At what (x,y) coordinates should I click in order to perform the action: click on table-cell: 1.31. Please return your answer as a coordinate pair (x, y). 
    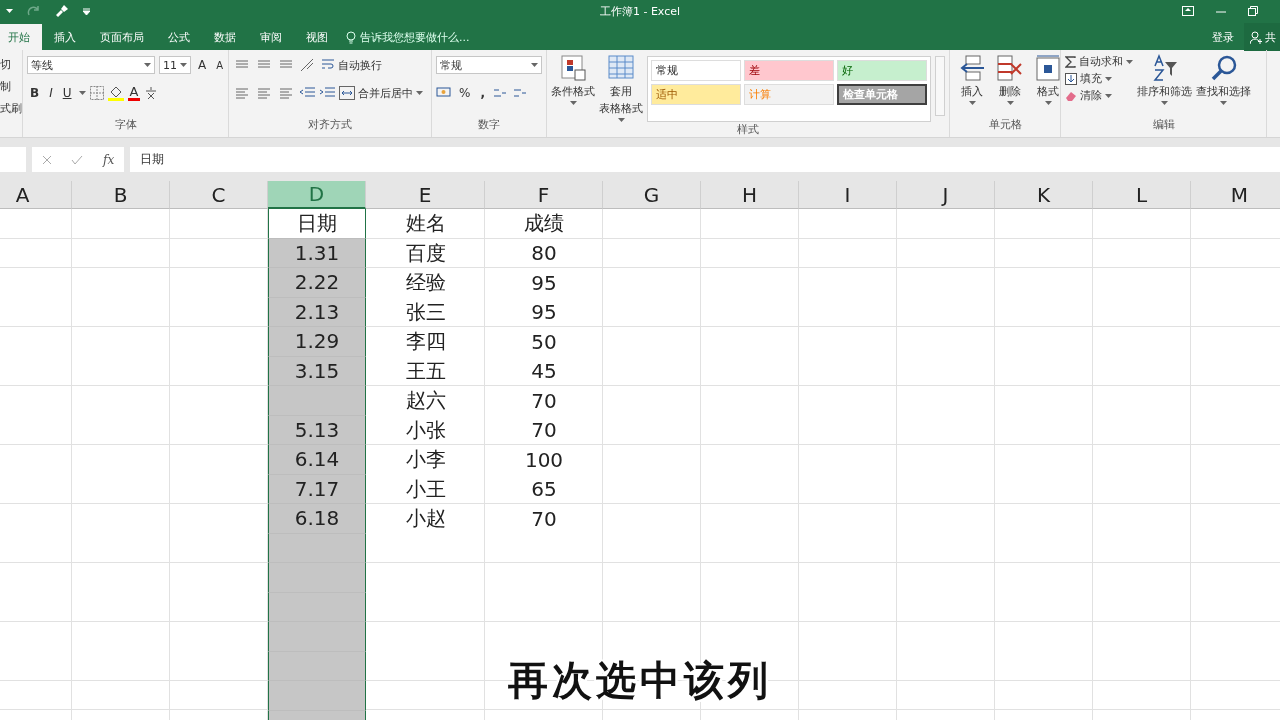
    Looking at the image, I should click on (317, 253).